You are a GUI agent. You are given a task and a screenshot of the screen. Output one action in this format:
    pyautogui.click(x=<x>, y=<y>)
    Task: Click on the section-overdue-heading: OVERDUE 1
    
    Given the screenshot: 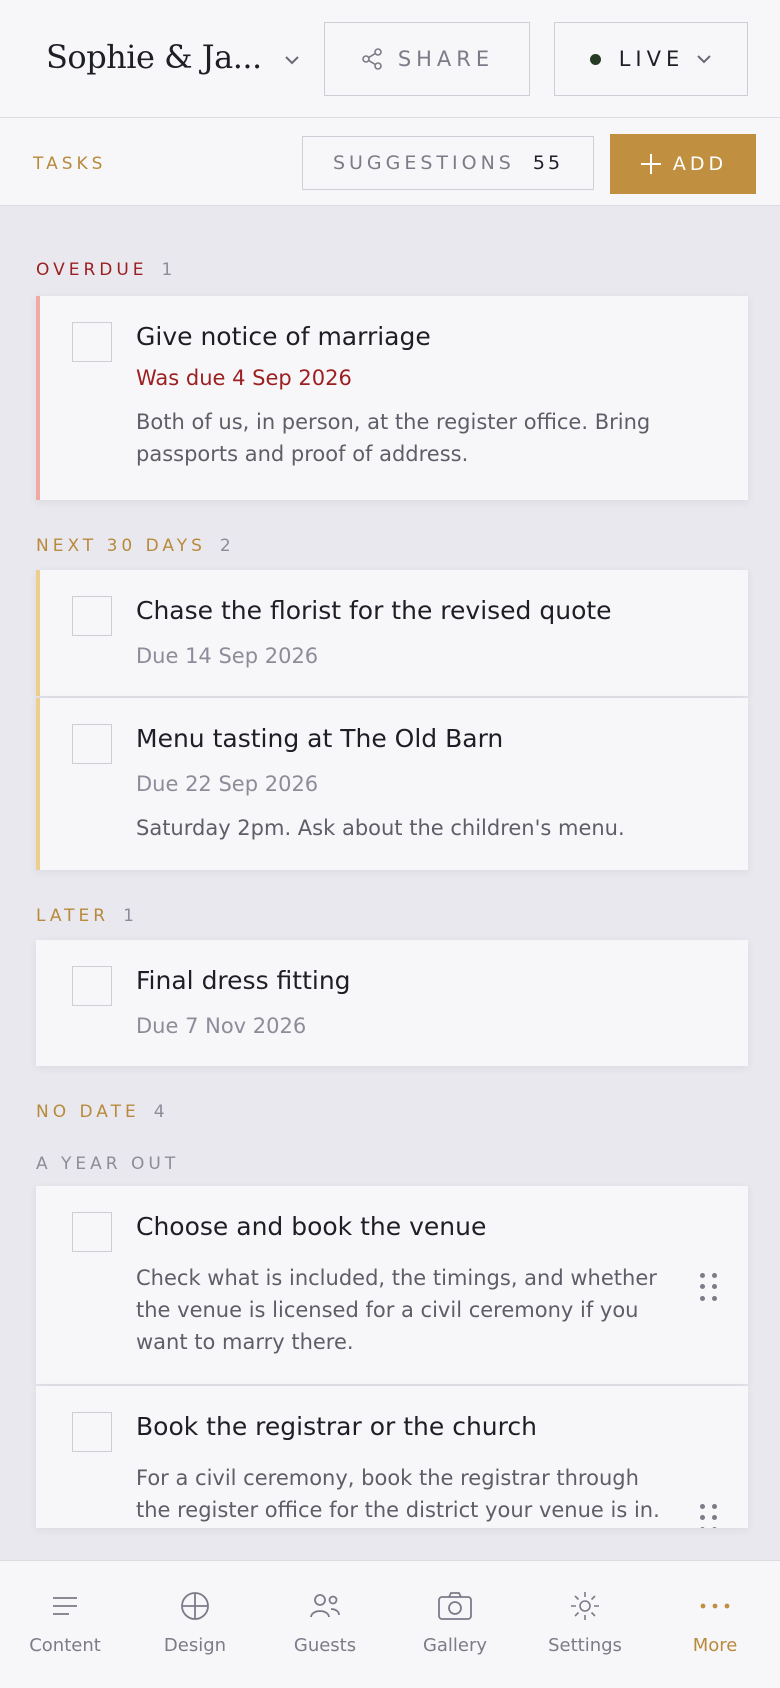 What is the action you would take?
    pyautogui.click(x=105, y=270)
    